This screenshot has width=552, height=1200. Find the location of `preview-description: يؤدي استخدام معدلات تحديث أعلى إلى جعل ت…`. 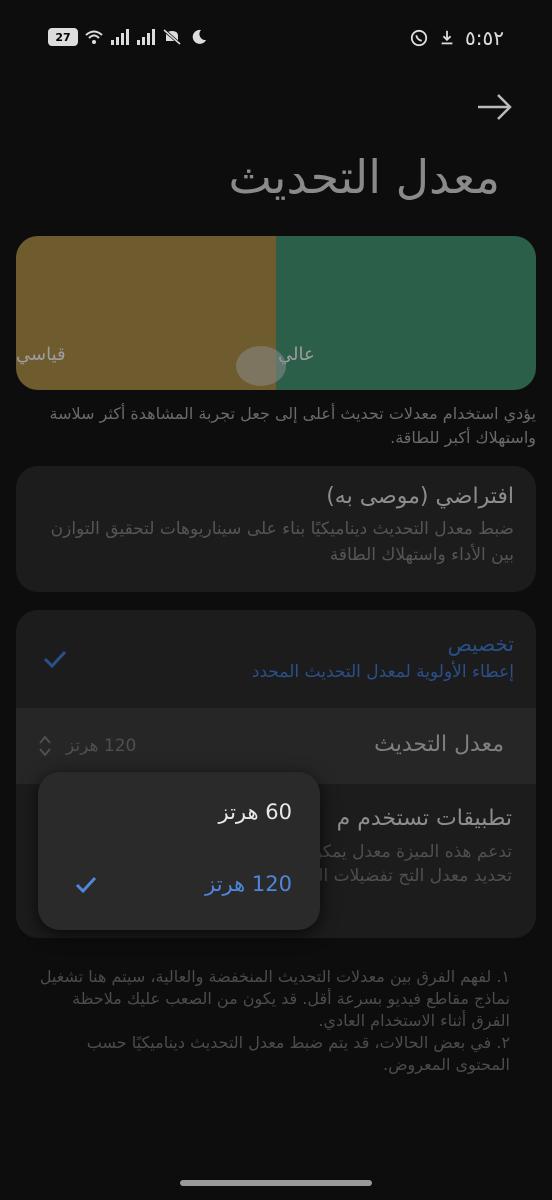

preview-description: يؤدي استخدام معدلات تحديث أعلى إلى جعل ت… is located at coordinates (292, 425).